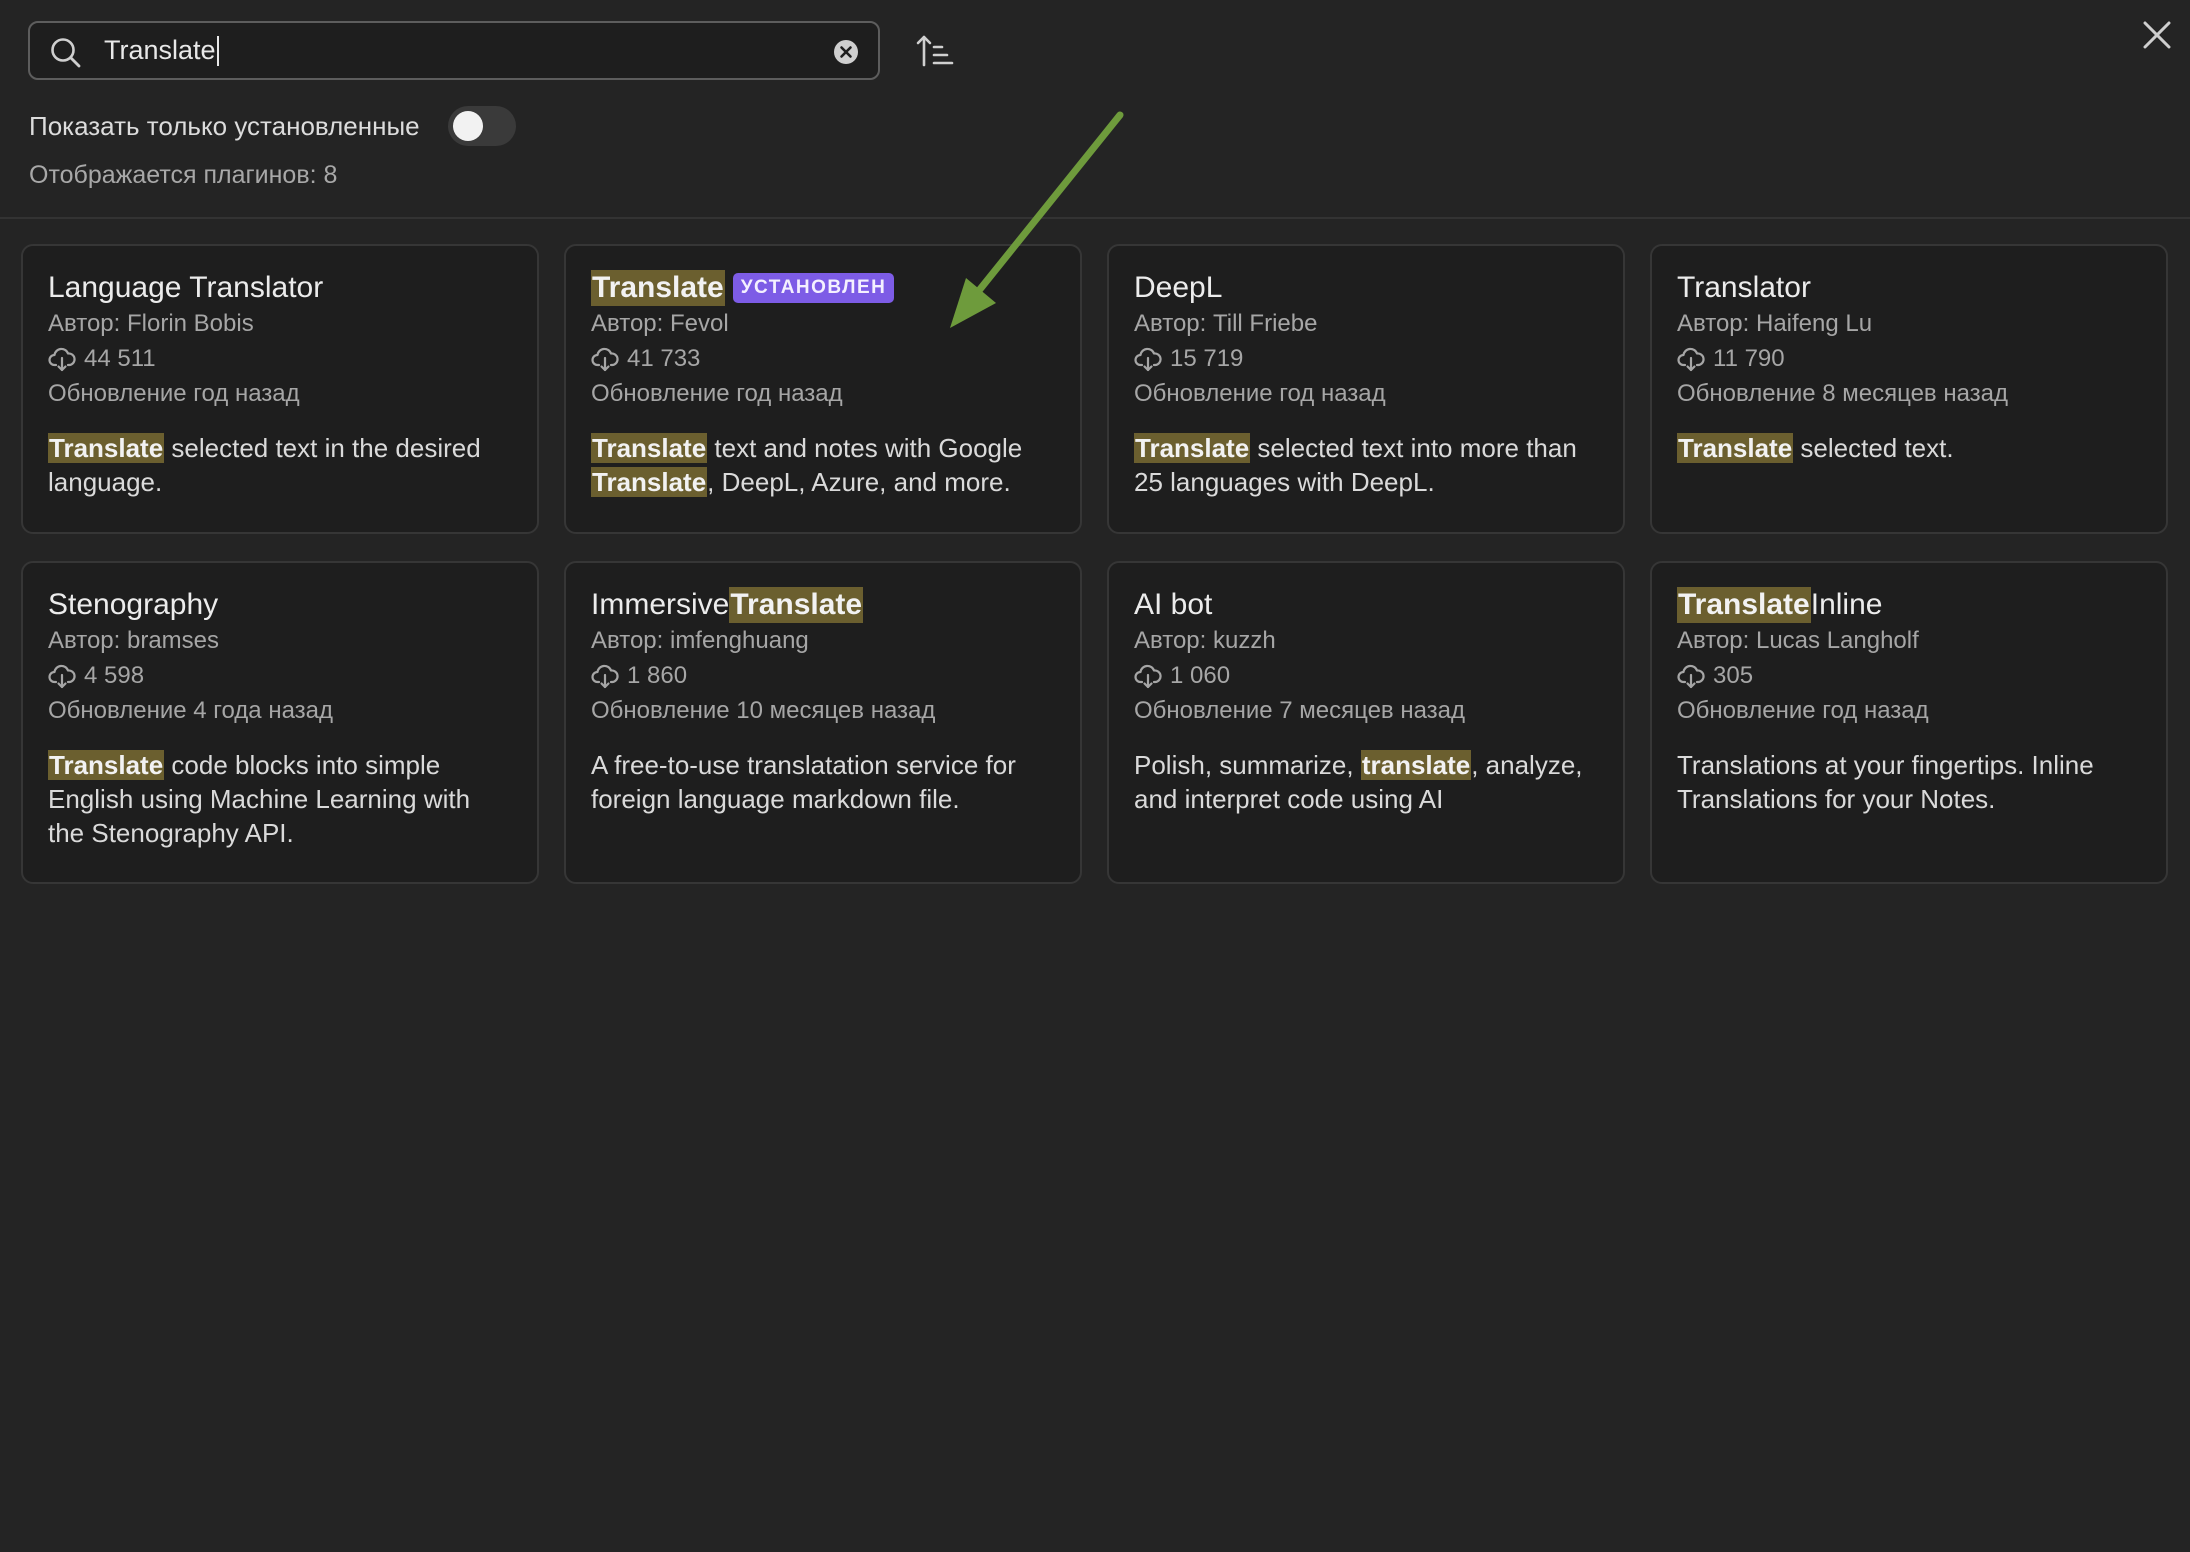 The height and width of the screenshot is (1552, 2190). I want to click on plugin-description-segment: selected text., so click(1873, 448).